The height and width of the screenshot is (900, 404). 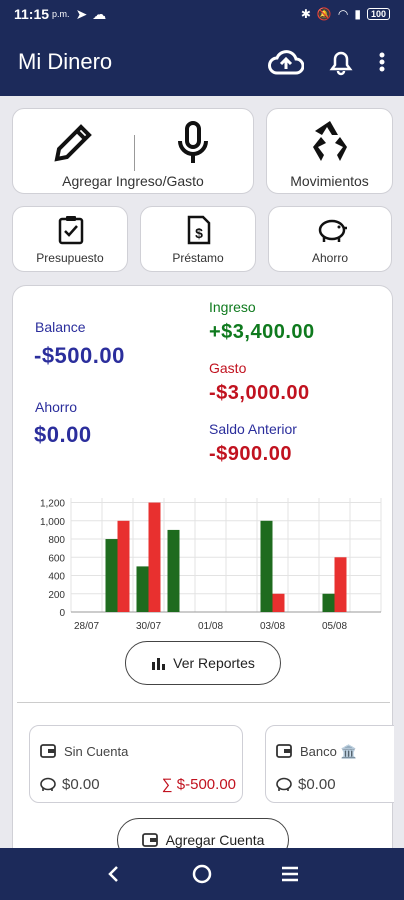 I want to click on budget-card: Presupuesto, so click(x=70, y=239).